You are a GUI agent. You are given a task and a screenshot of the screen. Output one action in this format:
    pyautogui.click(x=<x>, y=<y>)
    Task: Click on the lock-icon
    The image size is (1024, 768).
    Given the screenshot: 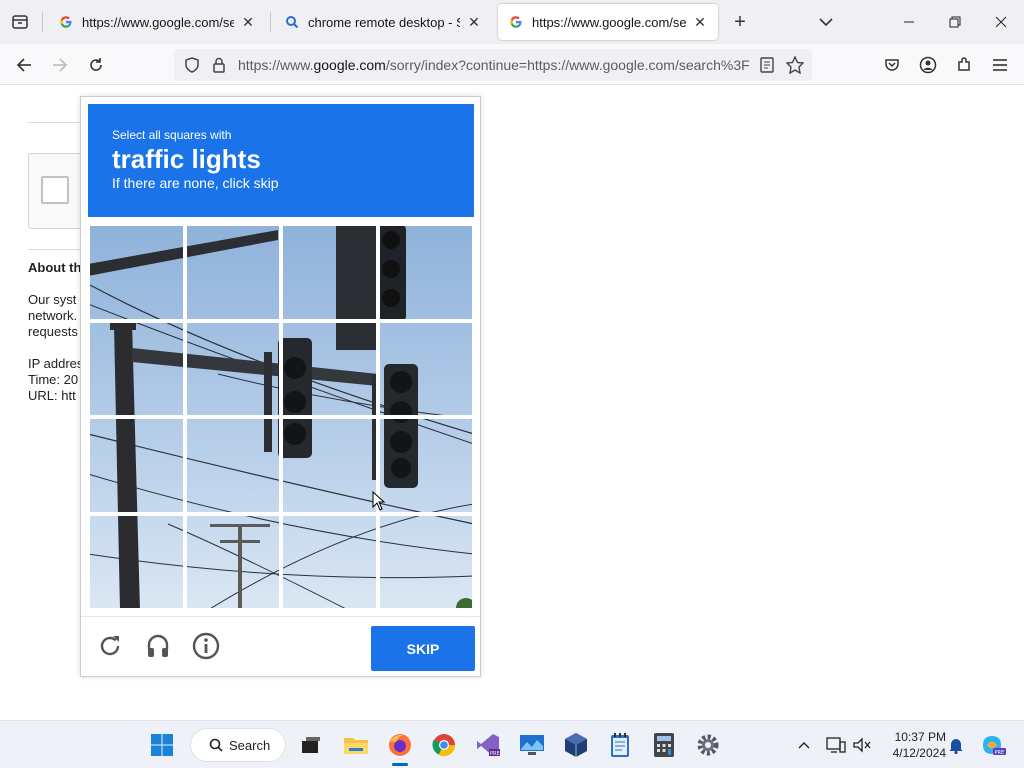 What is the action you would take?
    pyautogui.click(x=219, y=67)
    